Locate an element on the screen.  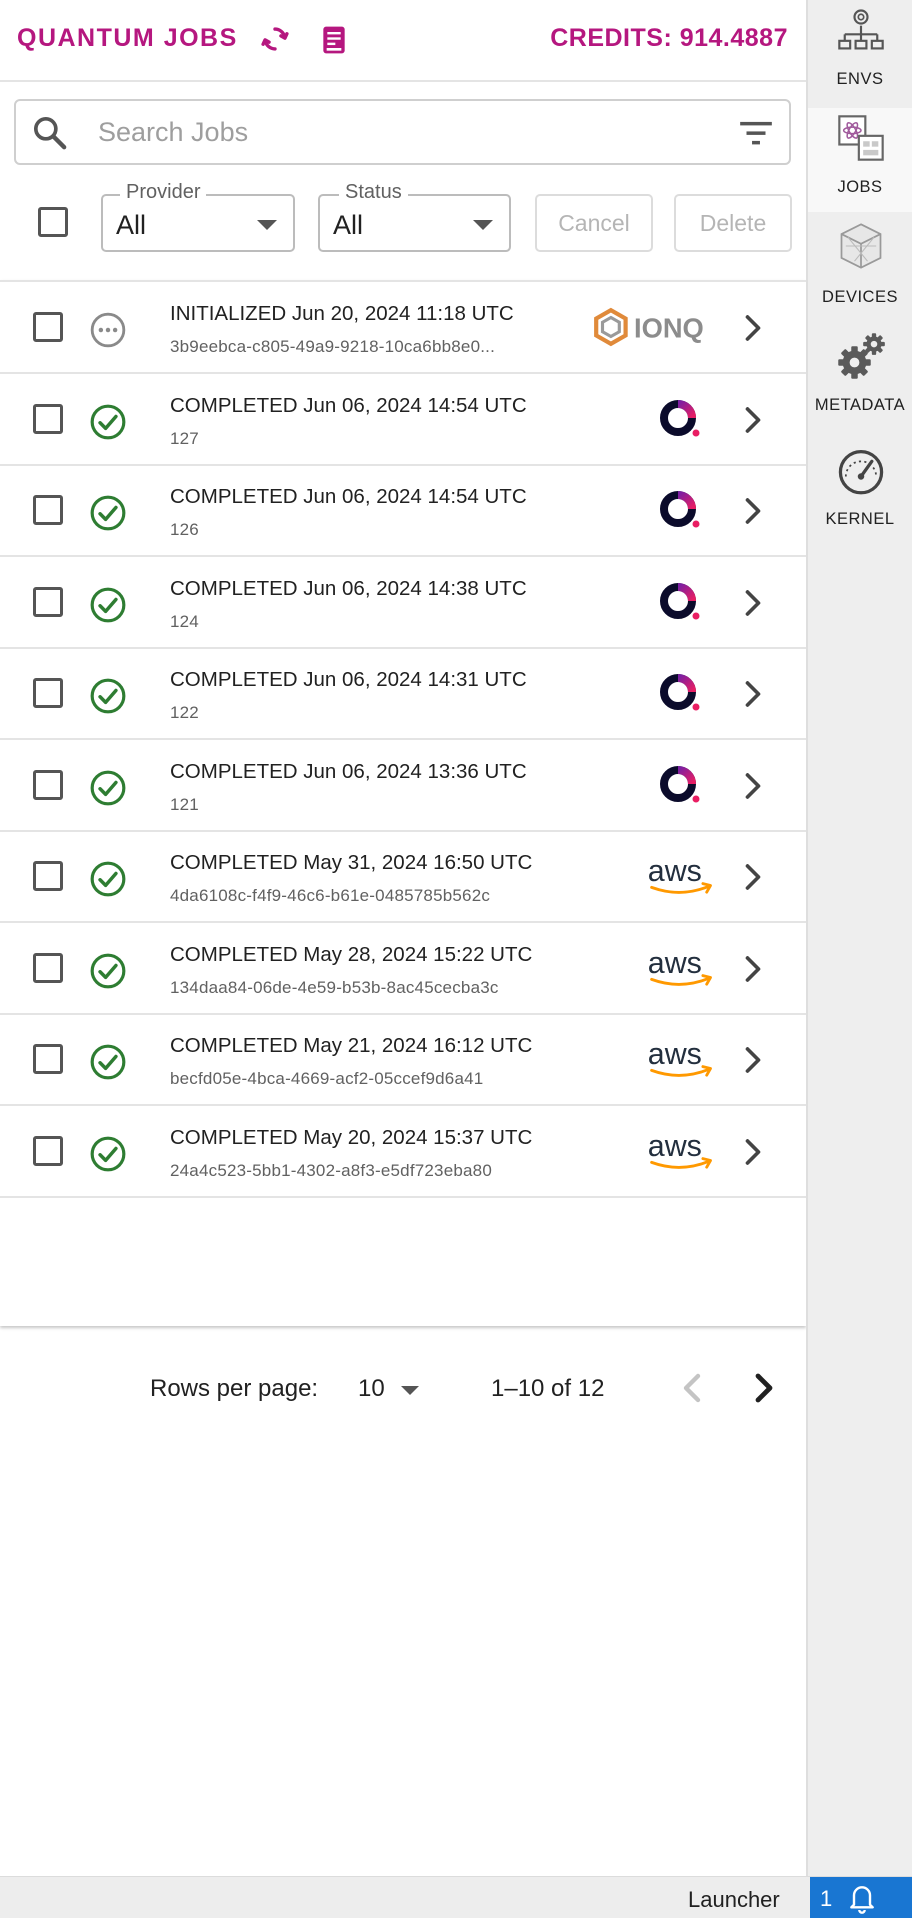
sidebar-item-label: JOBS is located at coordinates (860, 187).